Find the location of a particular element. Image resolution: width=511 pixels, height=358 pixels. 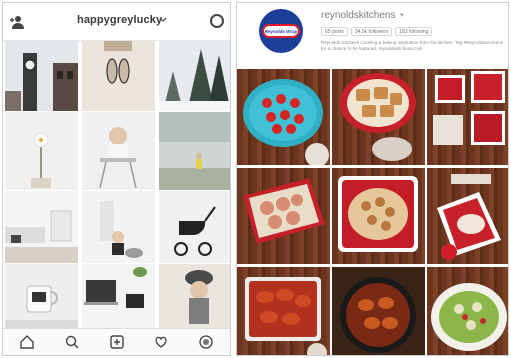

baked-casserole-photo is located at coordinates (378, 216).